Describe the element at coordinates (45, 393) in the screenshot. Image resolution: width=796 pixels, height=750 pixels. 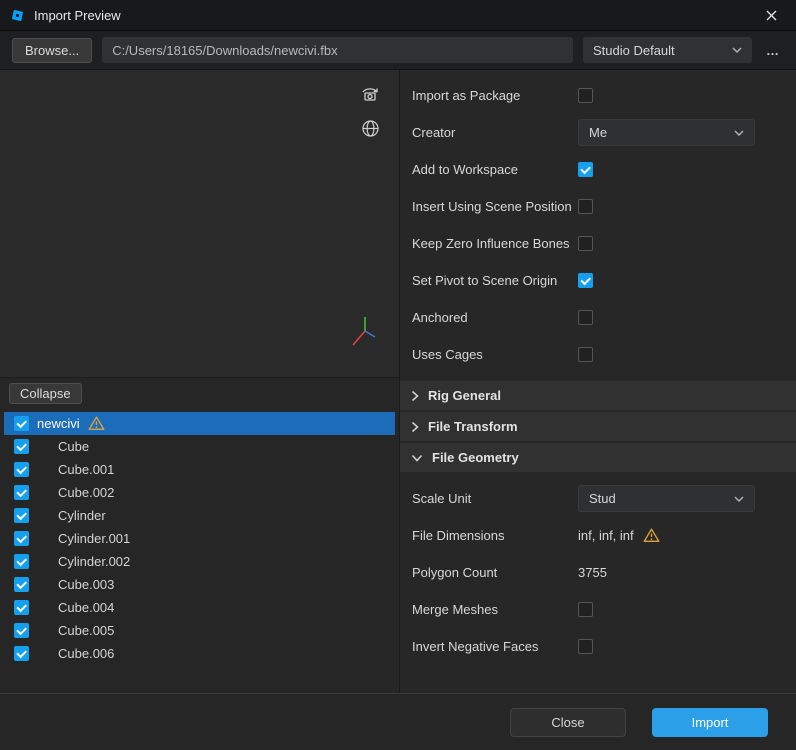
I see `collapse-button: Collapse` at that location.